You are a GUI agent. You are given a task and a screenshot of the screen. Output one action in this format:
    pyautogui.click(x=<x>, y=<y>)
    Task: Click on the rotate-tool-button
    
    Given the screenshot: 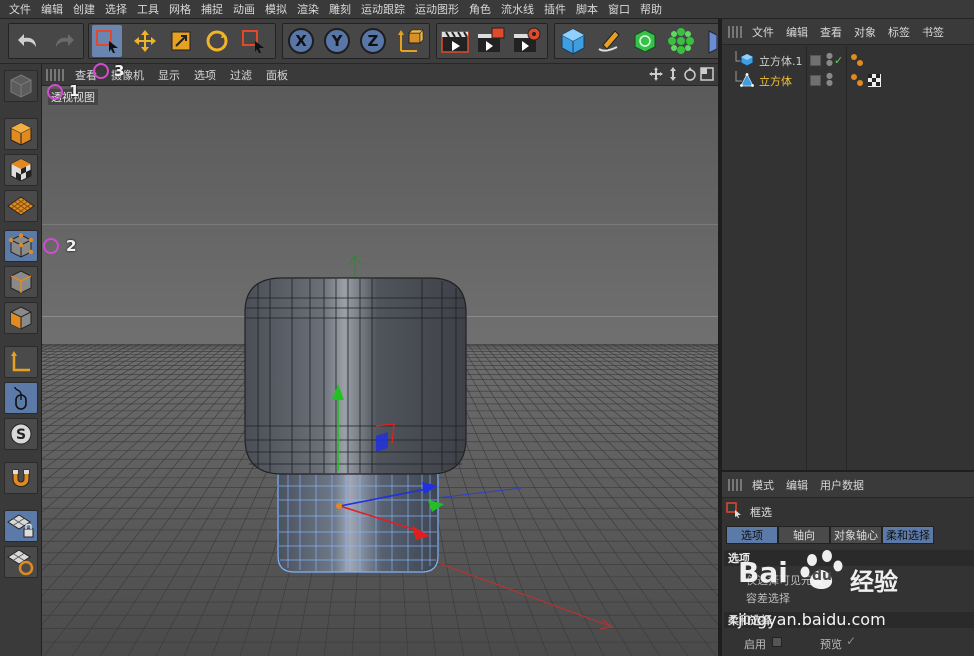 What is the action you would take?
    pyautogui.click(x=217, y=41)
    